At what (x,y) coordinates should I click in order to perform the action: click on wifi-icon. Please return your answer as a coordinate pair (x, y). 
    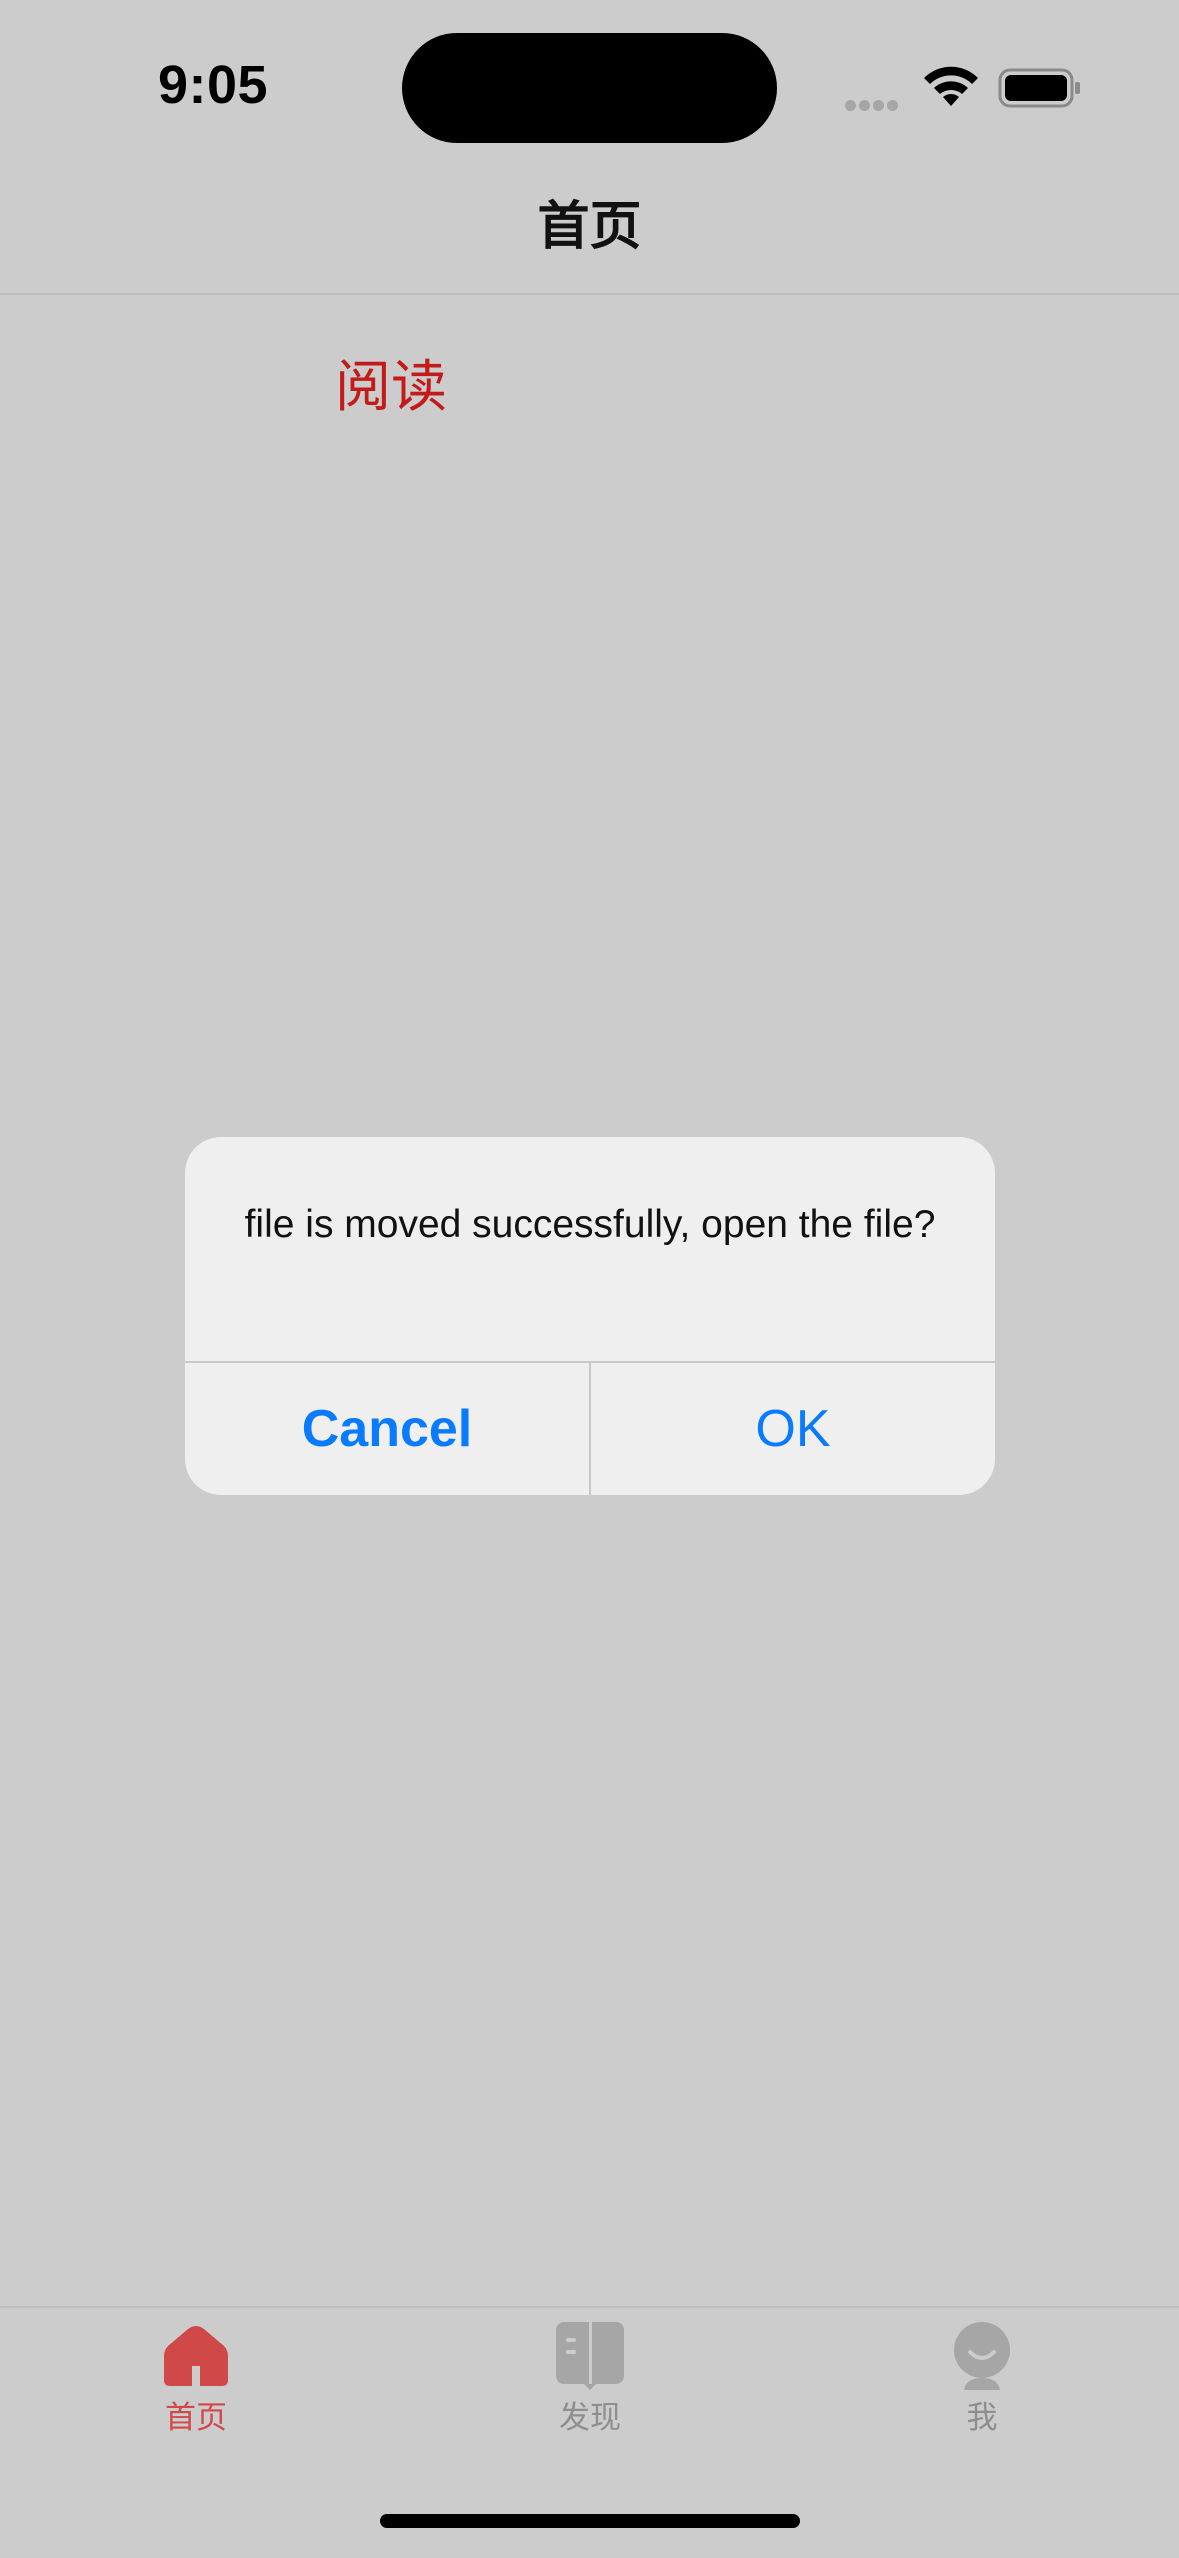
    Looking at the image, I should click on (951, 86).